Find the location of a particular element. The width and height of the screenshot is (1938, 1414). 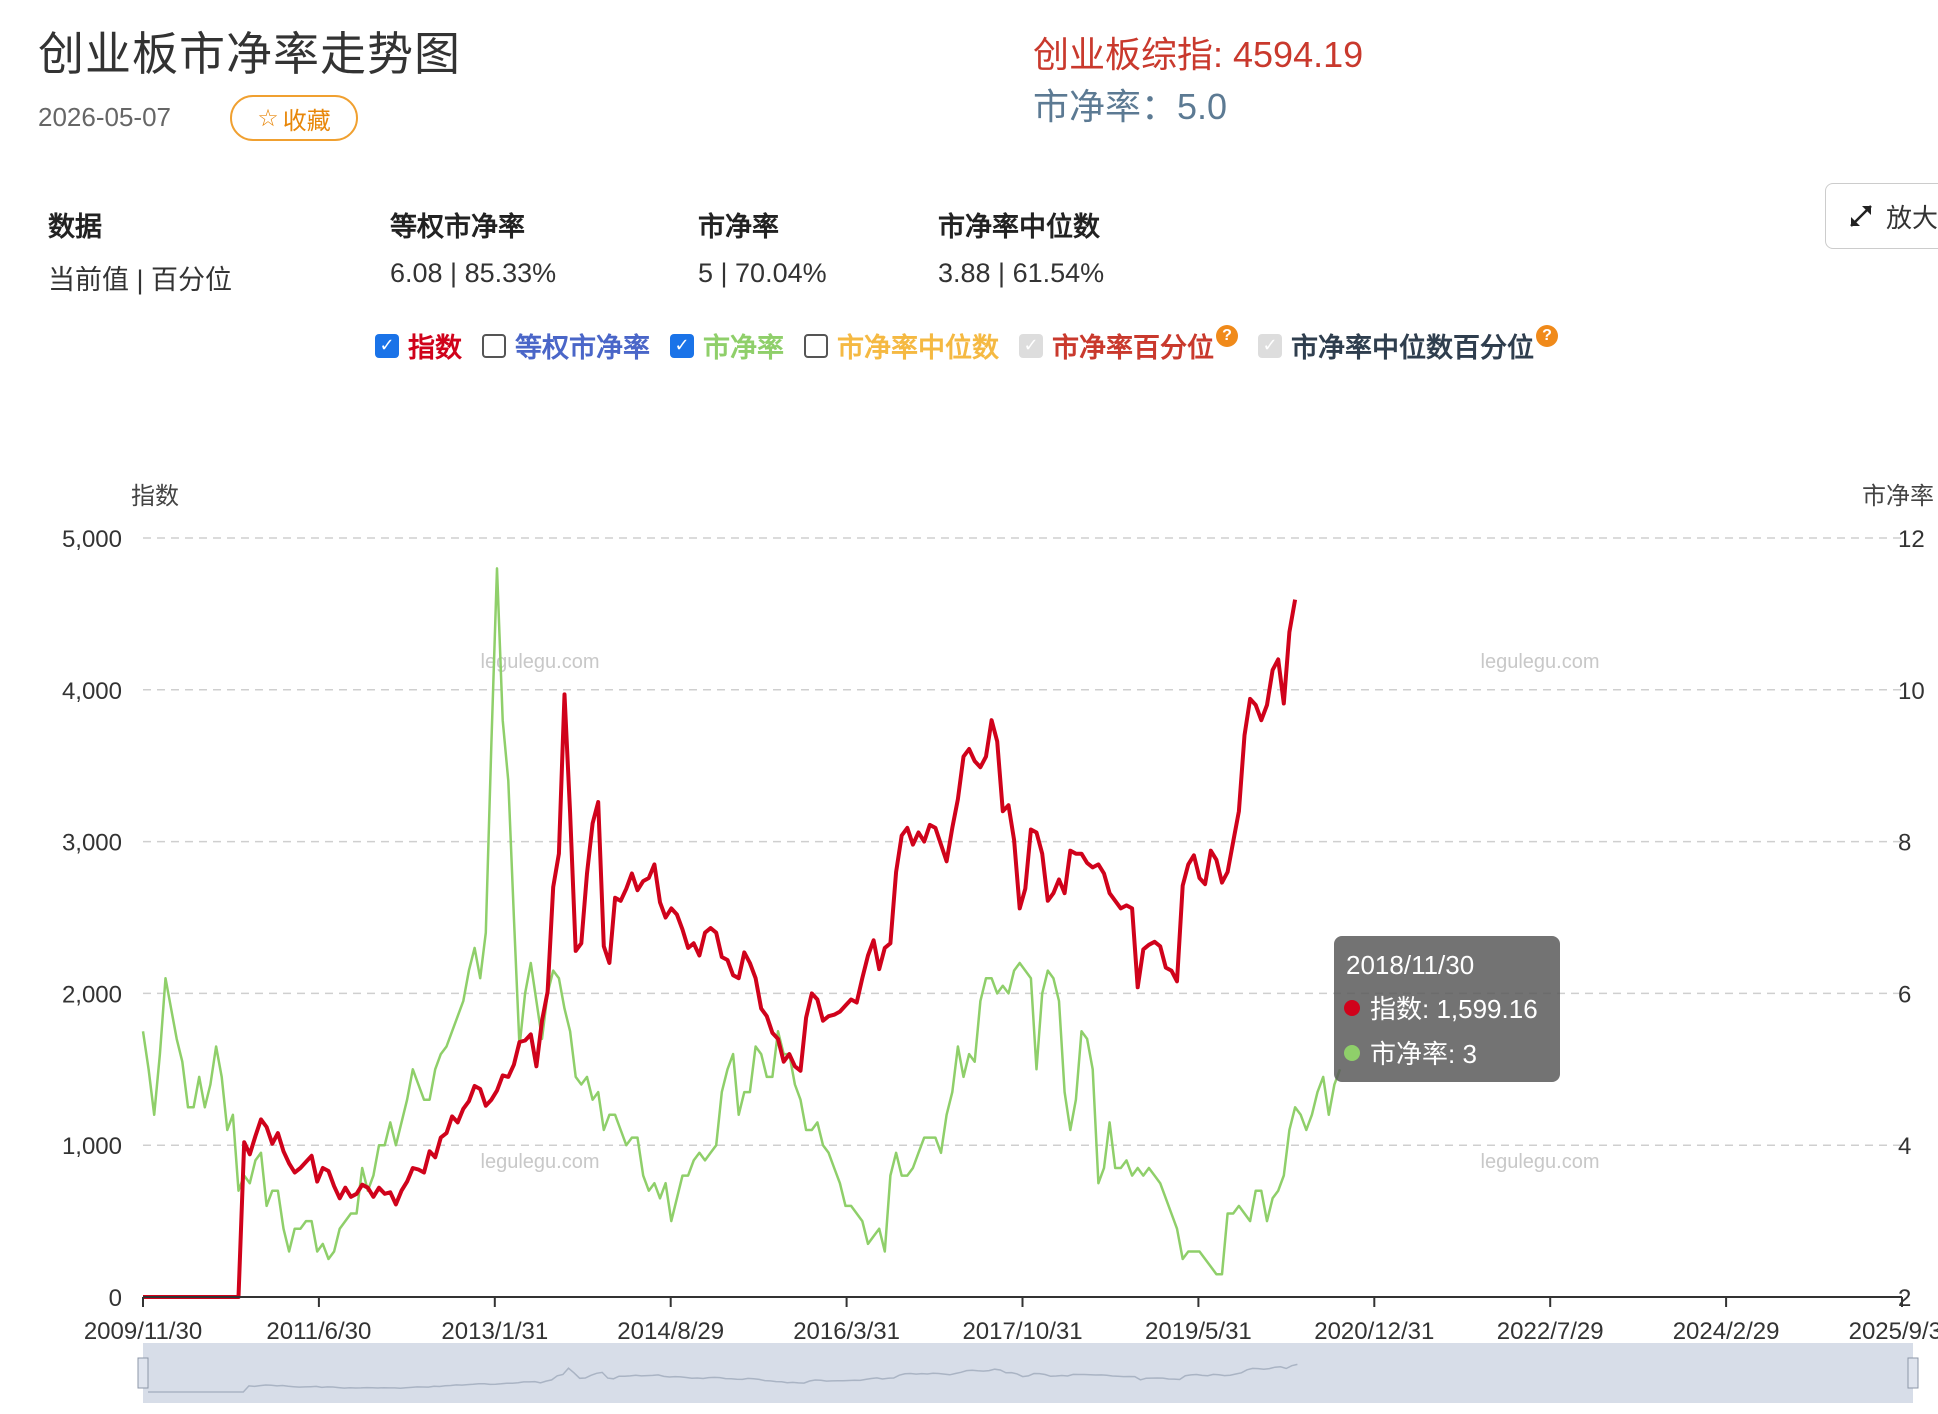

right-tick-label: 6 is located at coordinates (1904, 994).